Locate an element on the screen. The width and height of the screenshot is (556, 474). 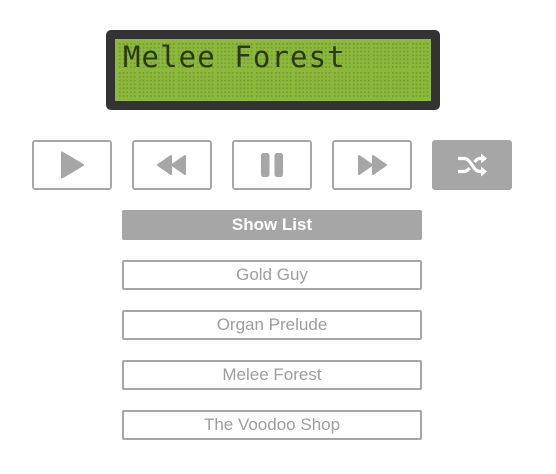
play-button is located at coordinates (72, 165).